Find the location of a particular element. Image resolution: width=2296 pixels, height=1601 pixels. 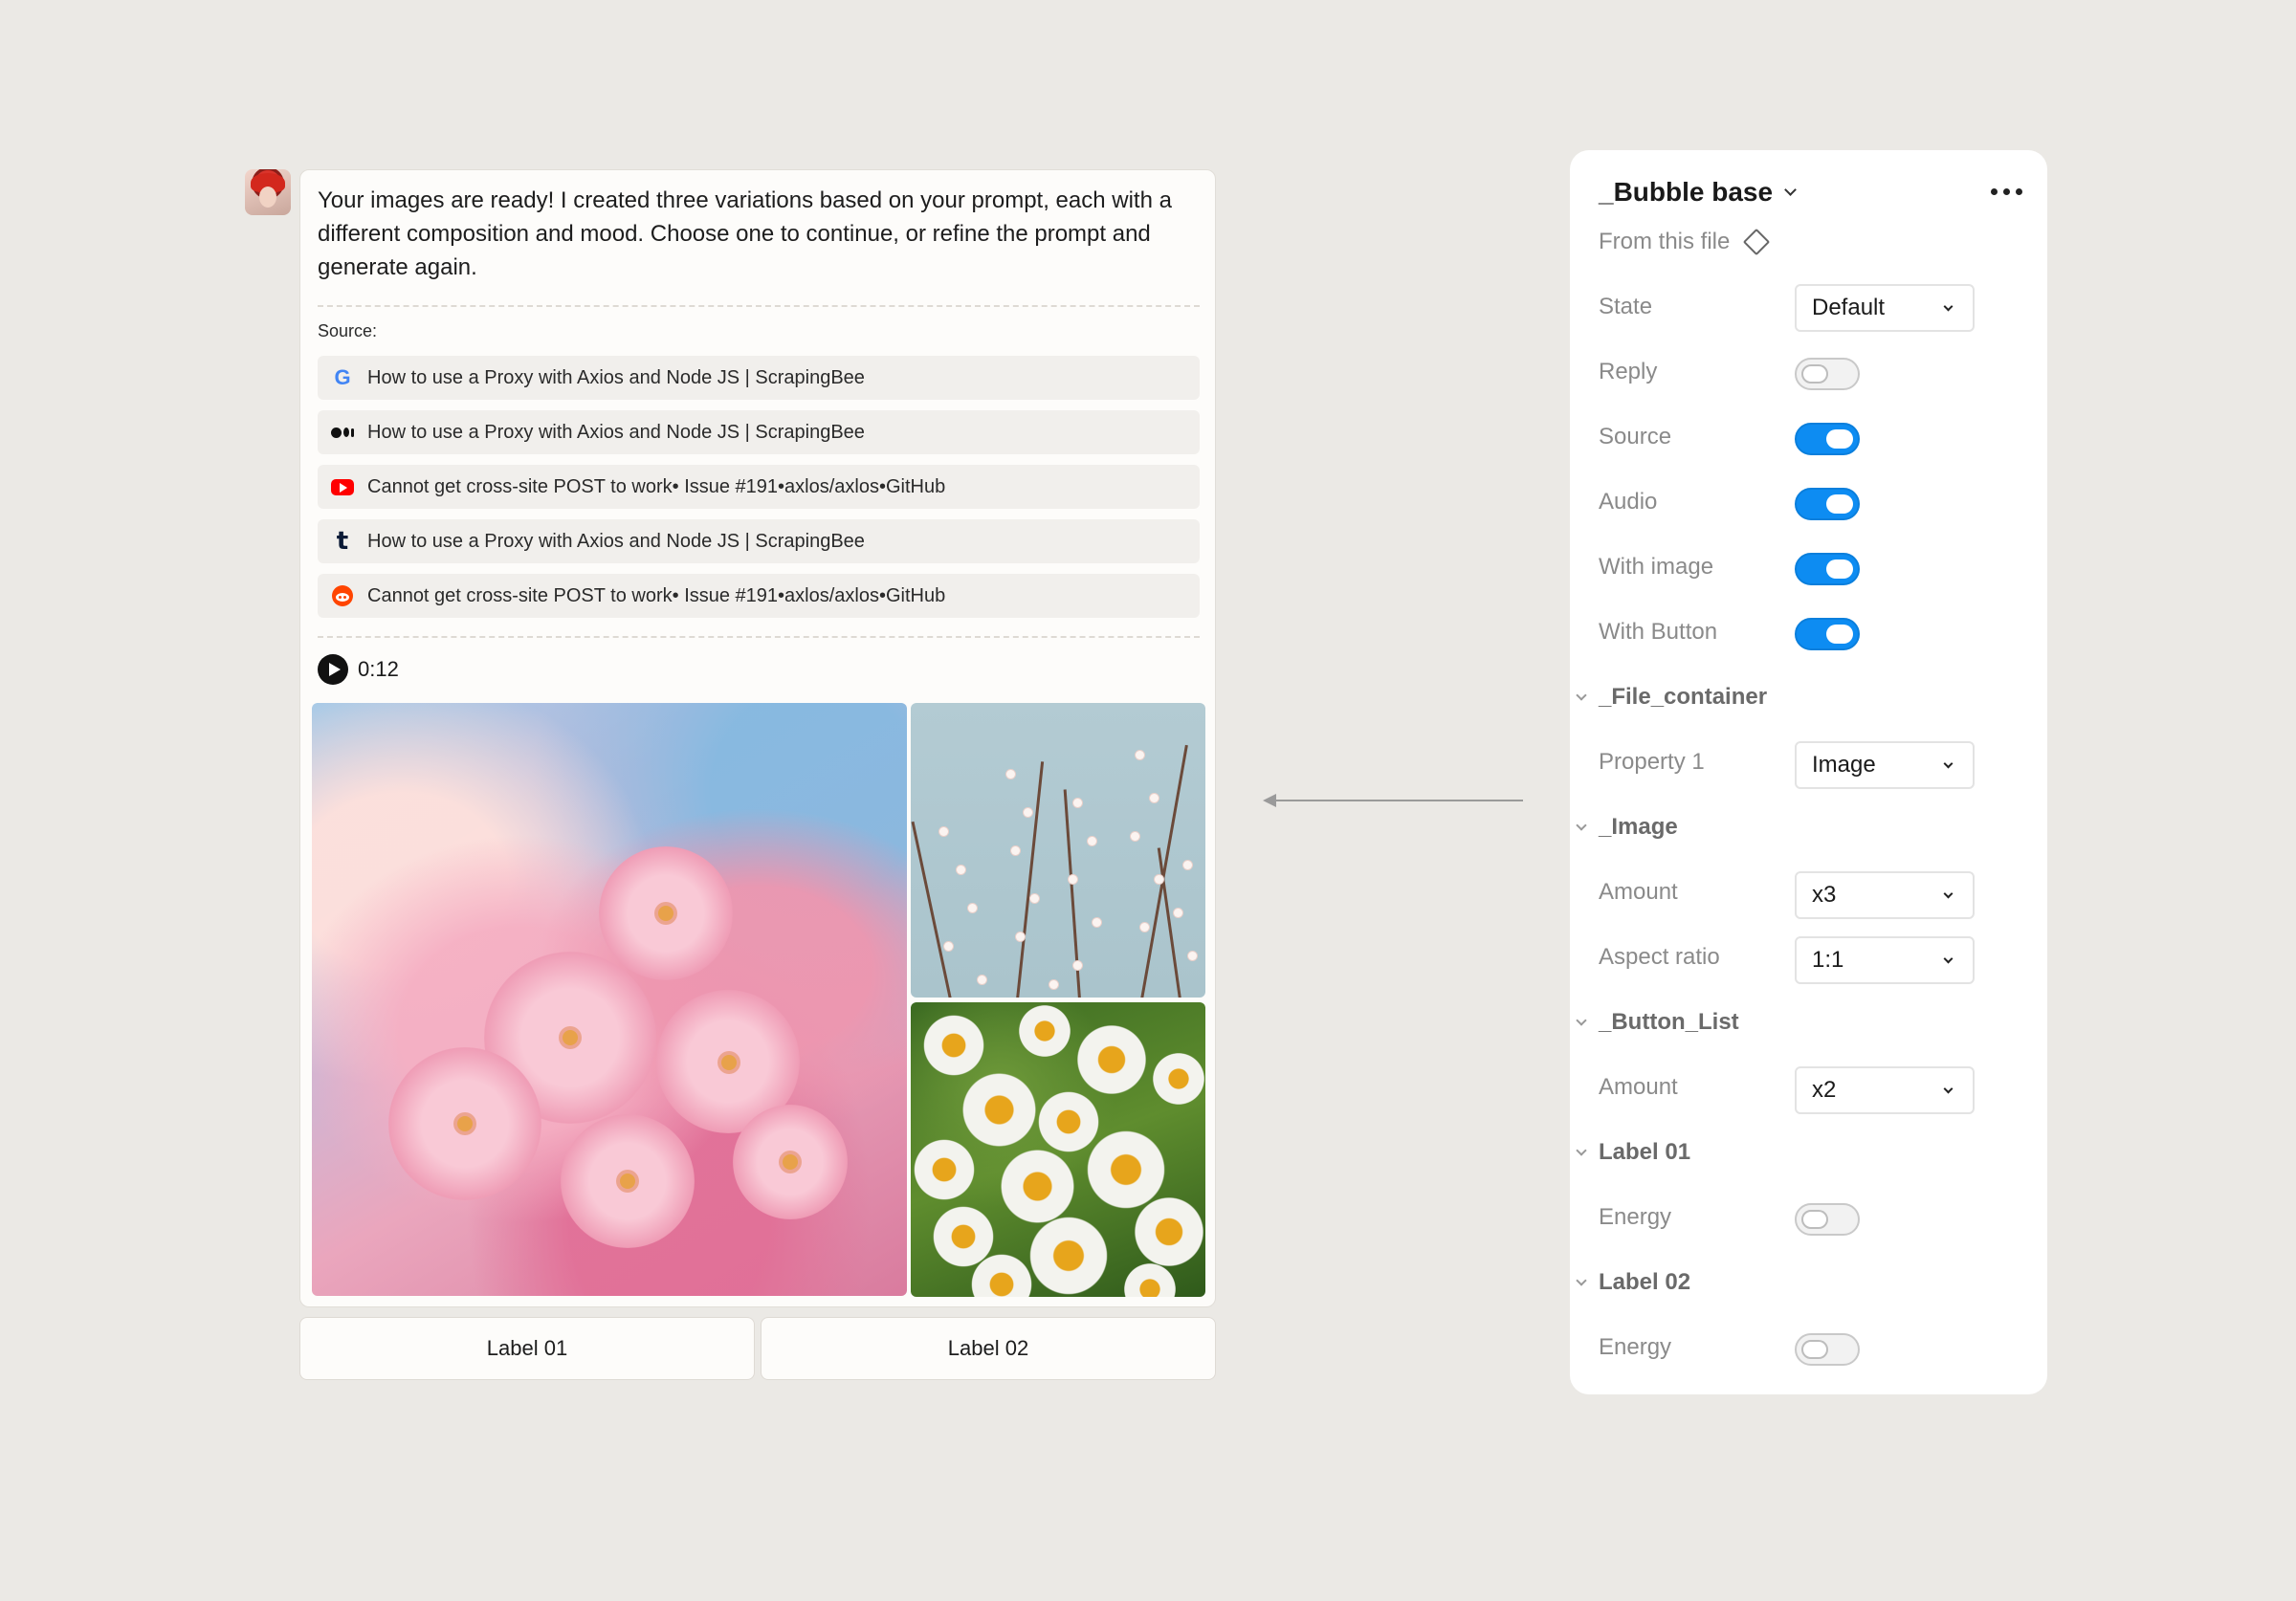

label-01-button: Label 01 is located at coordinates (527, 1349).